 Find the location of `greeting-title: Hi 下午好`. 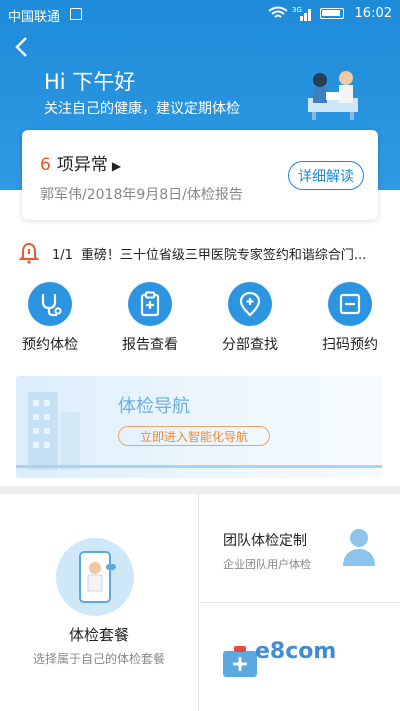

greeting-title: Hi 下午好 is located at coordinates (90, 82).